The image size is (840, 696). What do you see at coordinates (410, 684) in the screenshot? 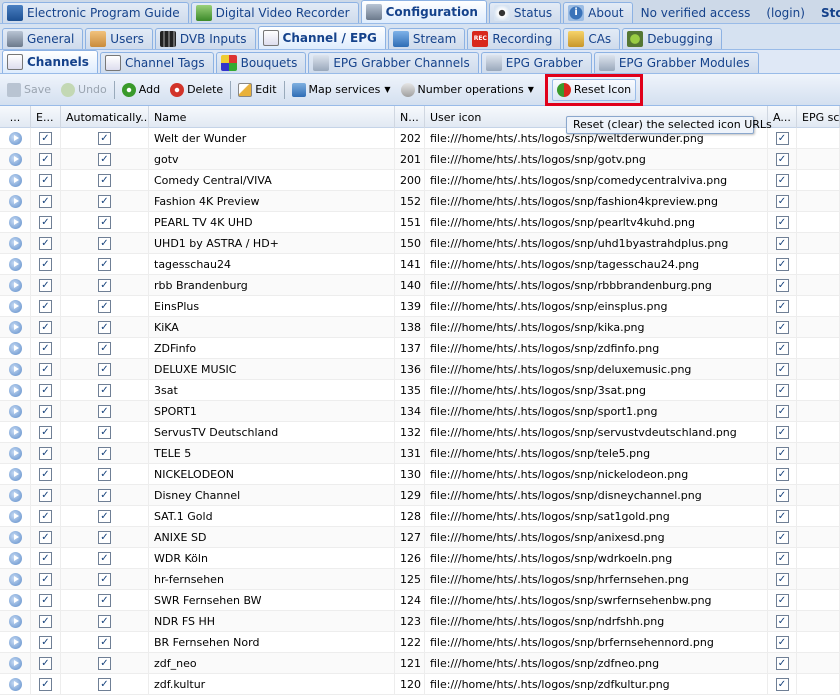
I see `channel-number: 120` at bounding box center [410, 684].